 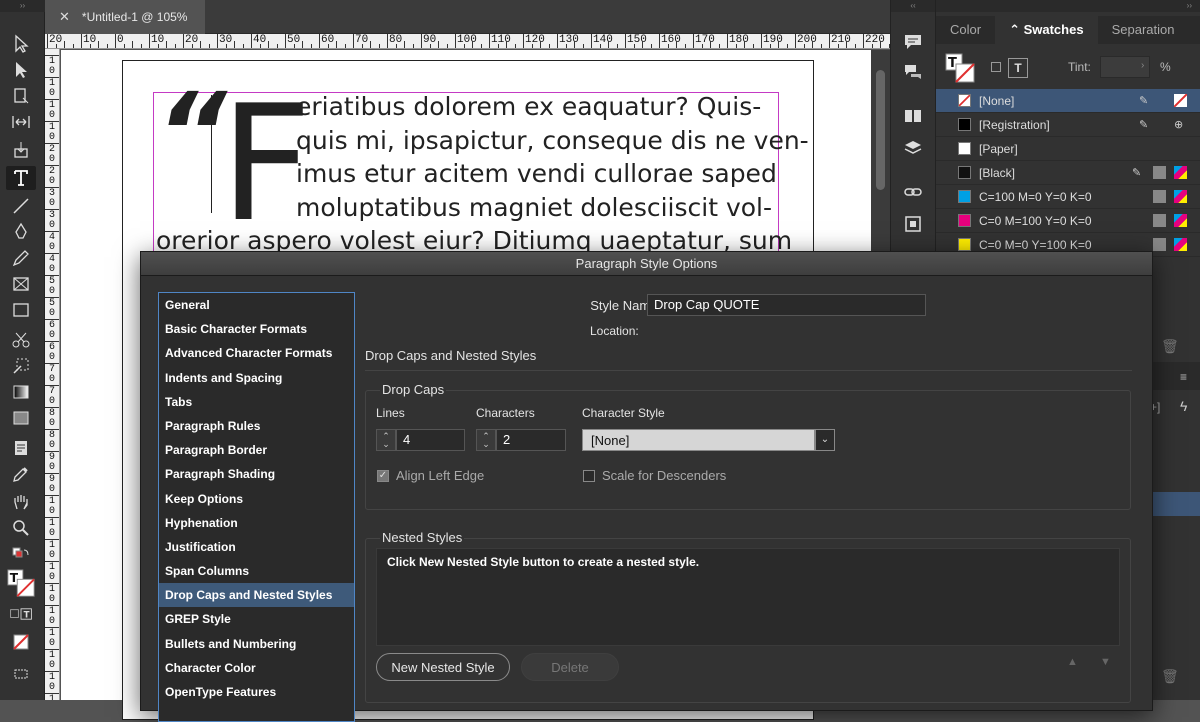 I want to click on tab-swatches-label: Swatches, so click(x=1053, y=29).